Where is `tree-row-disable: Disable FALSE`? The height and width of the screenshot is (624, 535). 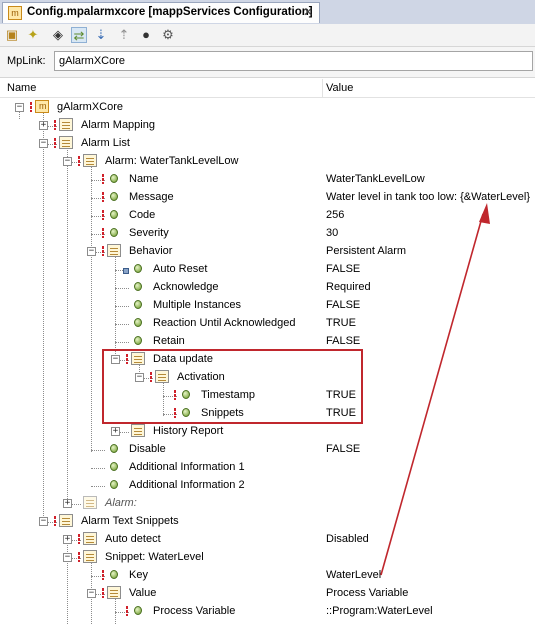 tree-row-disable: Disable FALSE is located at coordinates (267, 450).